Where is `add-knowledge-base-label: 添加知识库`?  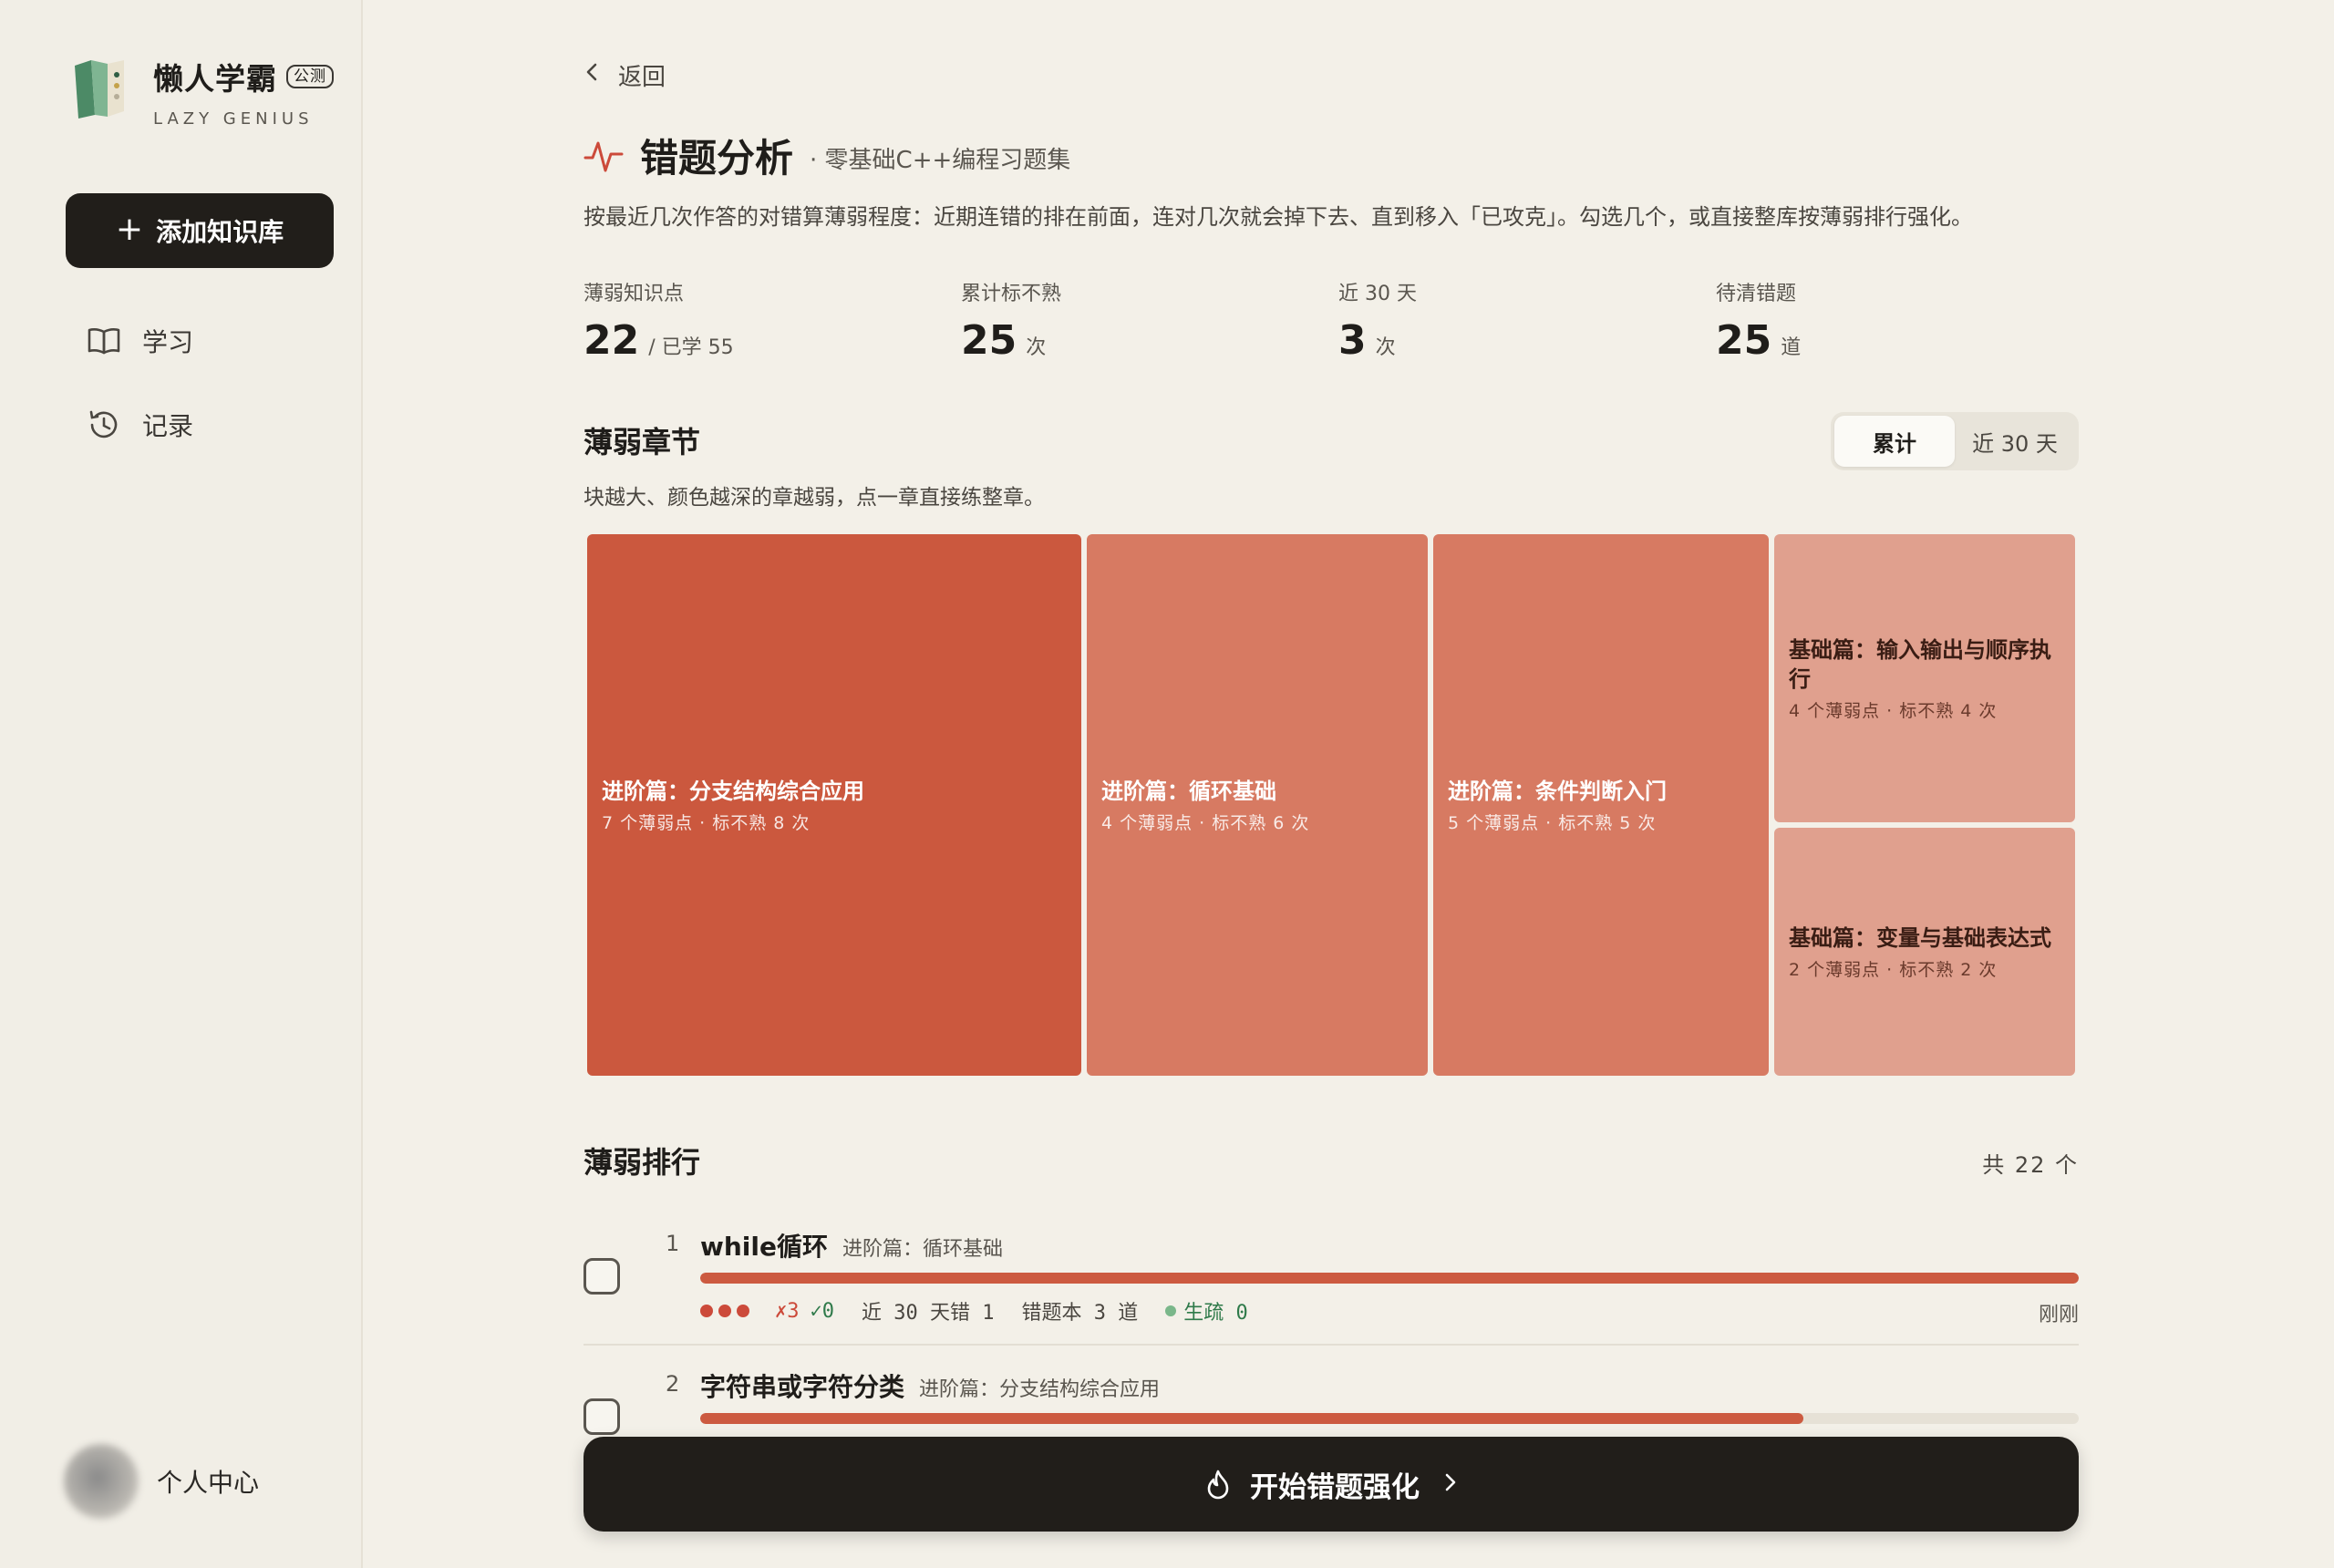
add-knowledge-base-label: 添加知识库 is located at coordinates (220, 232).